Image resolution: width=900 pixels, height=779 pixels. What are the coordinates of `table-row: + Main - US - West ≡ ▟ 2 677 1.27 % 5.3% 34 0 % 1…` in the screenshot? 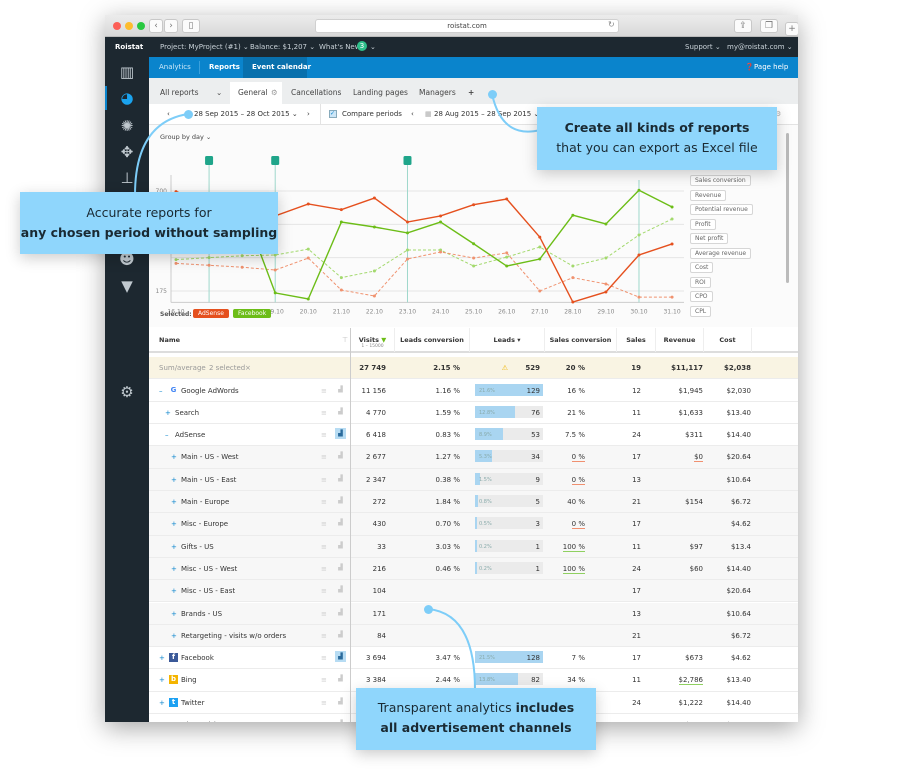 It's located at (473, 457).